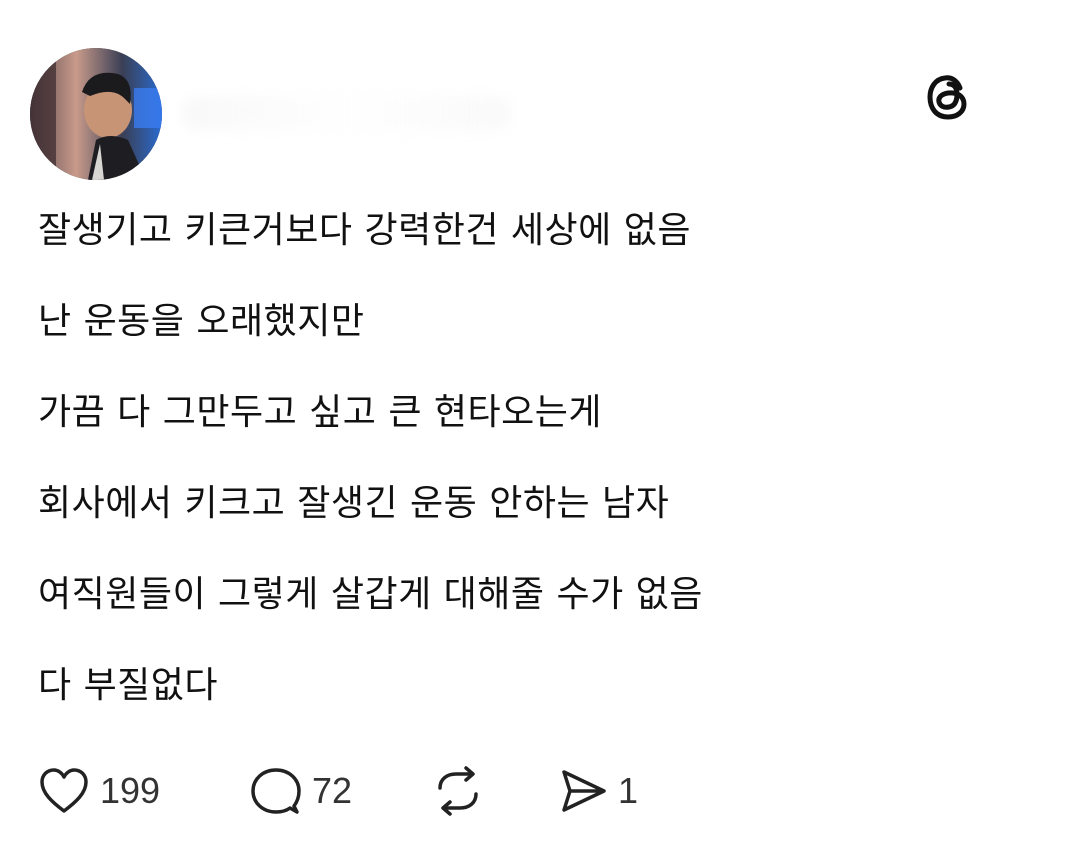 This screenshot has height=852, width=1084. I want to click on post-text-line: 다 부질없다, so click(128, 685).